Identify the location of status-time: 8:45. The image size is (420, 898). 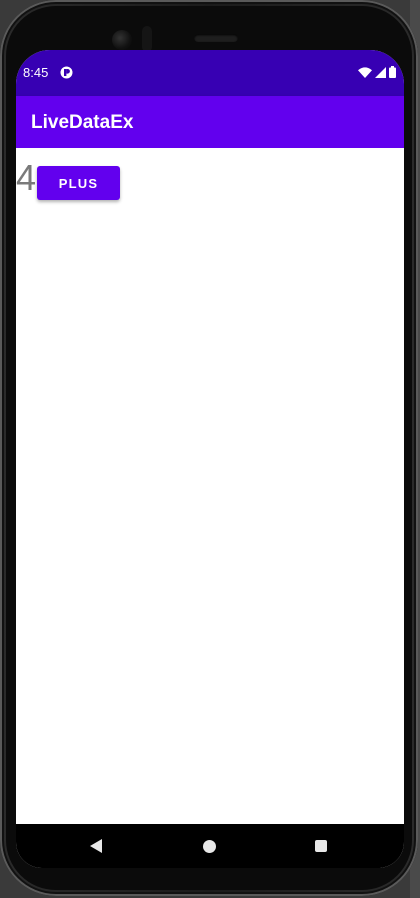
(36, 72).